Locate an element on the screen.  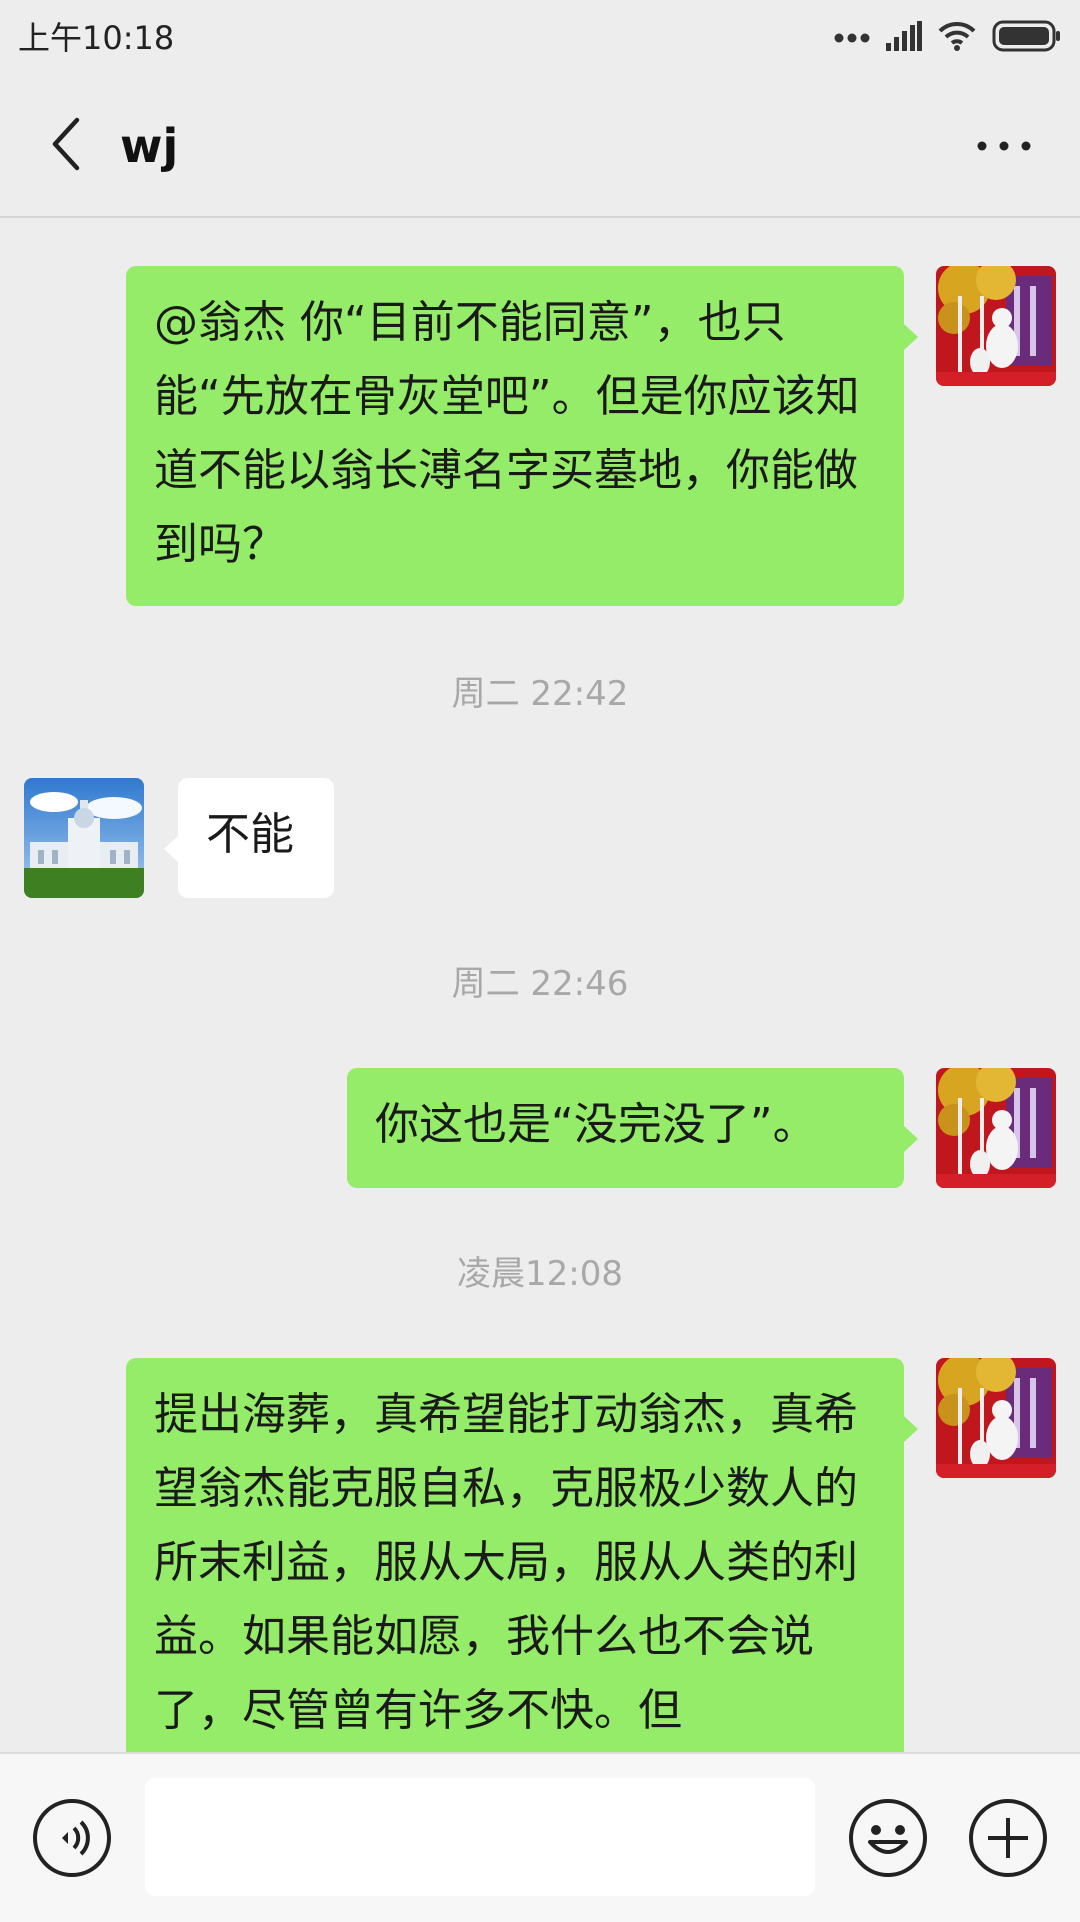
emoji-icon is located at coordinates (888, 1840).